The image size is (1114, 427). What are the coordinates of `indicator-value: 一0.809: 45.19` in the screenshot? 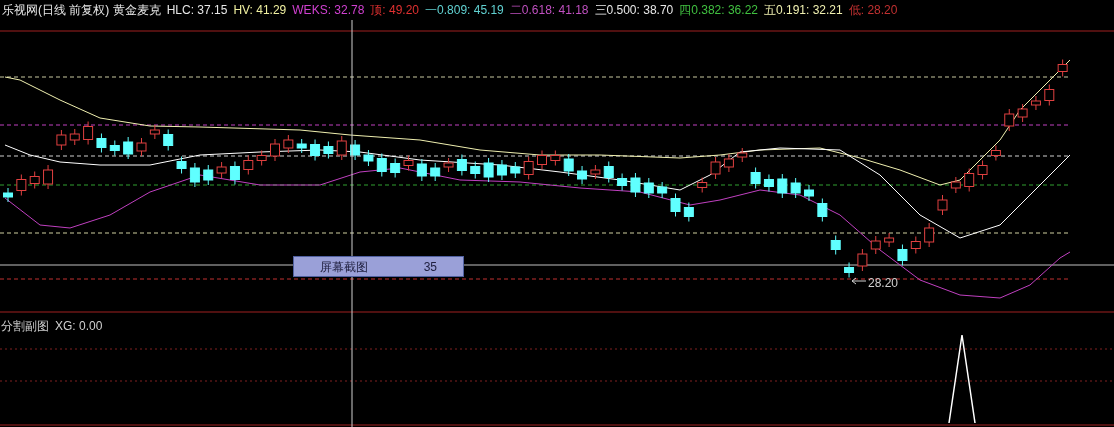 It's located at (464, 10).